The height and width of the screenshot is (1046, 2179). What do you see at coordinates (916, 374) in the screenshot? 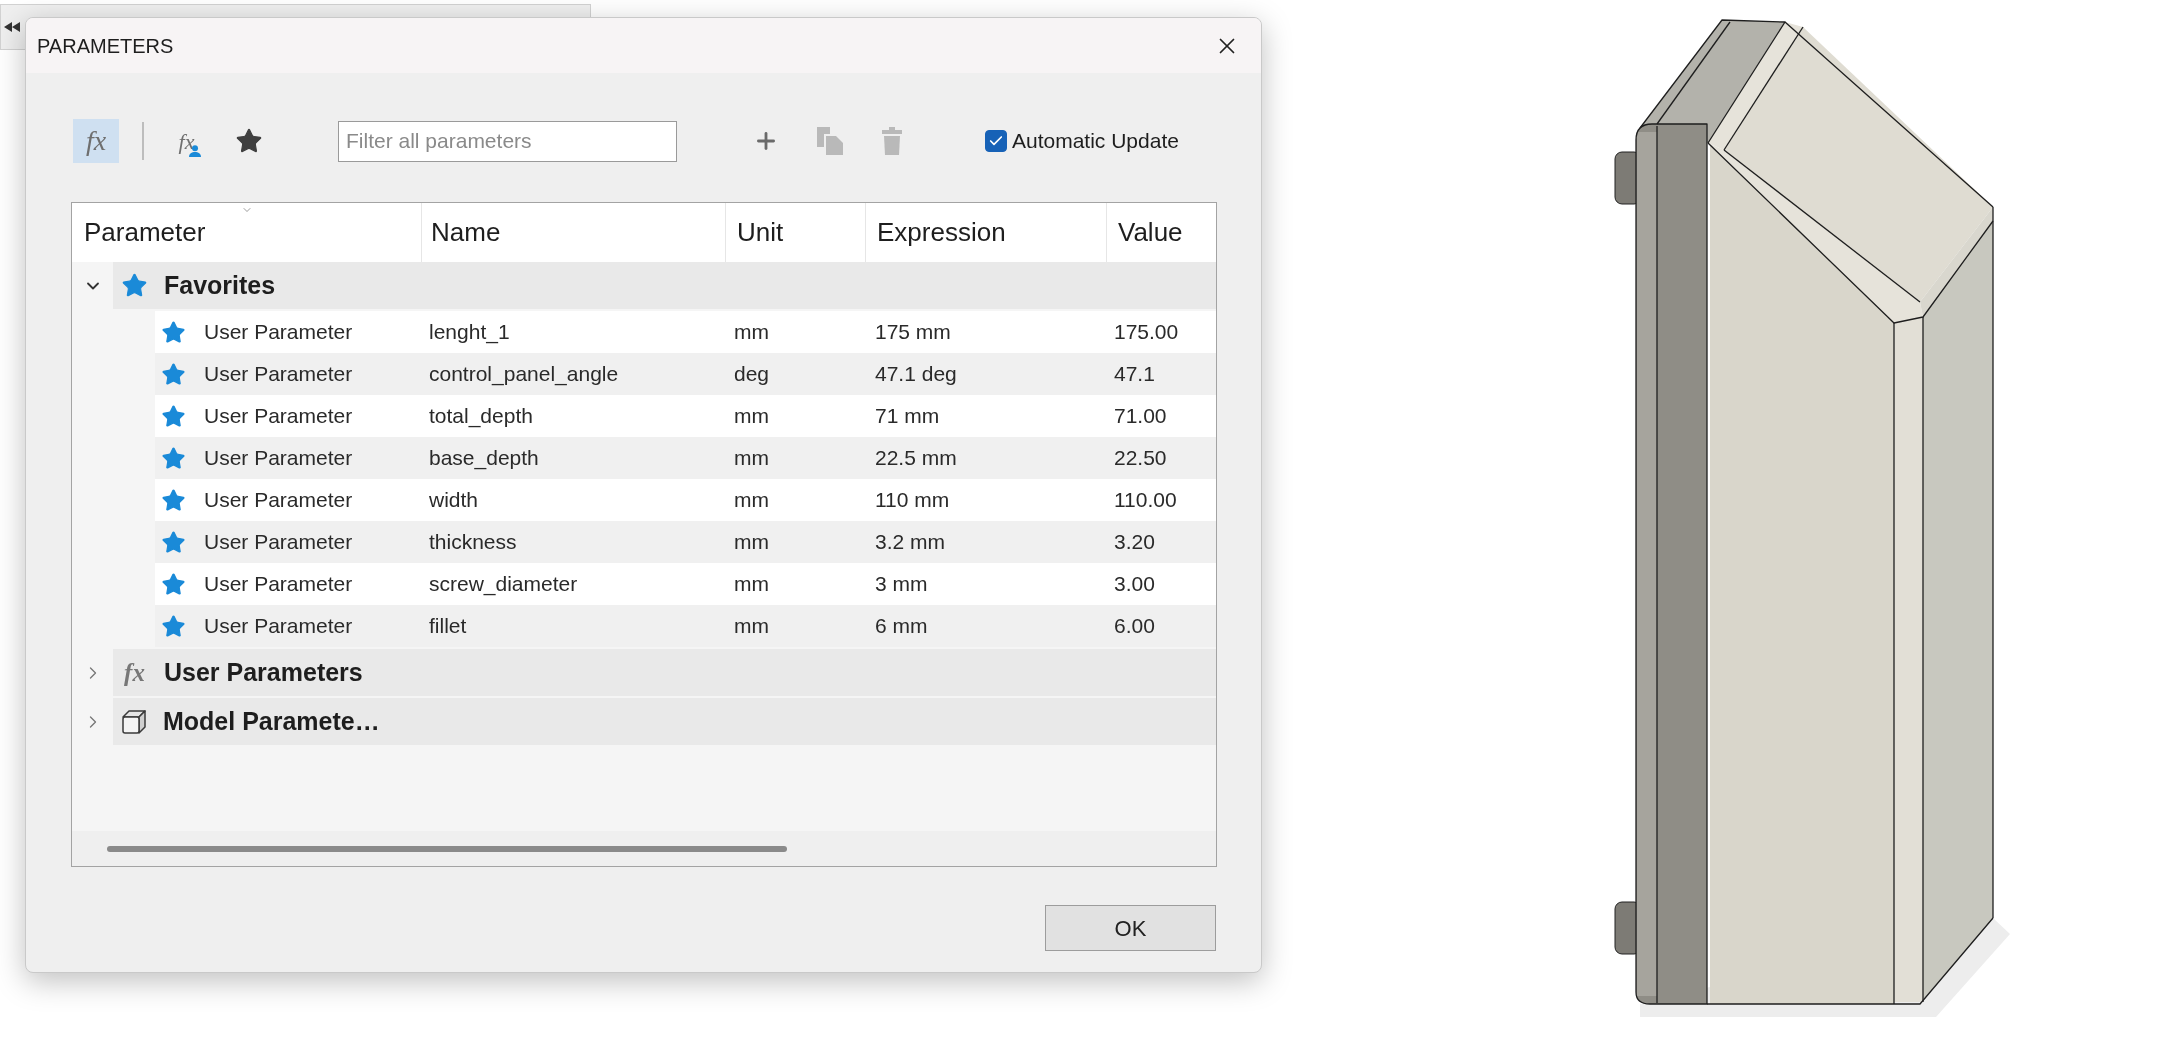
I see `table-cell: 47.1 deg` at bounding box center [916, 374].